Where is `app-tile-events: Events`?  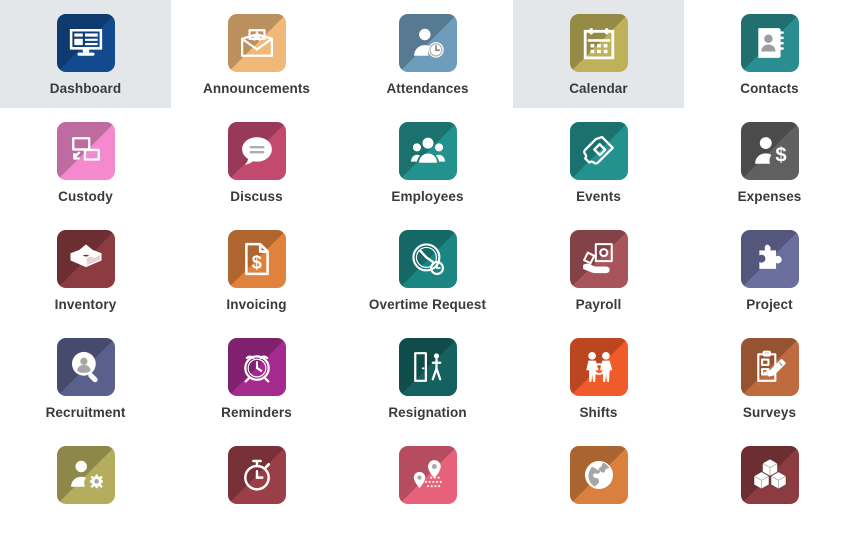 app-tile-events: Events is located at coordinates (598, 162).